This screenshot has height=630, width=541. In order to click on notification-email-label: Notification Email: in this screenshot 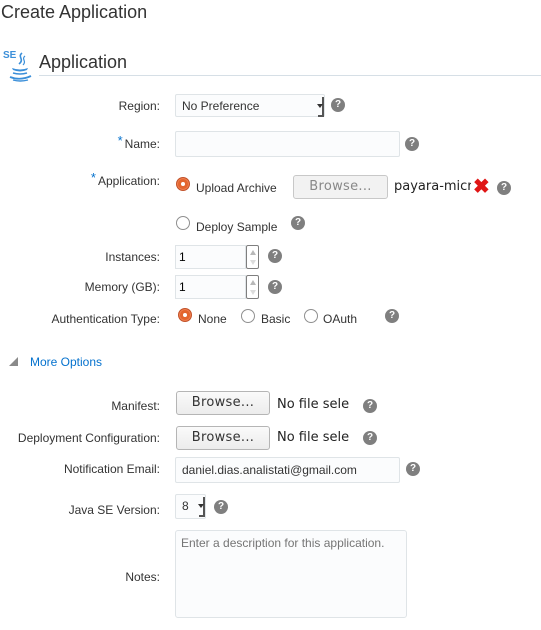, I will do `click(111, 469)`.